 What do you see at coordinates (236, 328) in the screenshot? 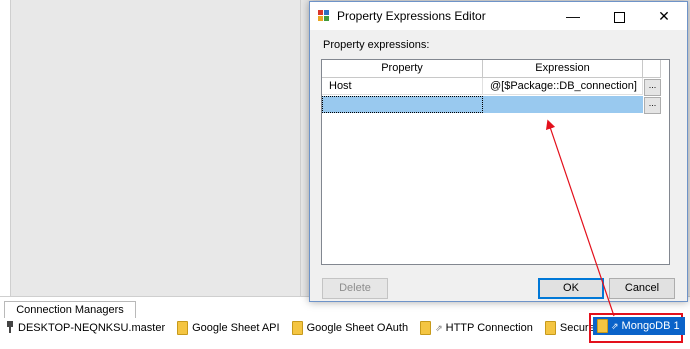
I see `connection-item-label: Google Sheet API` at bounding box center [236, 328].